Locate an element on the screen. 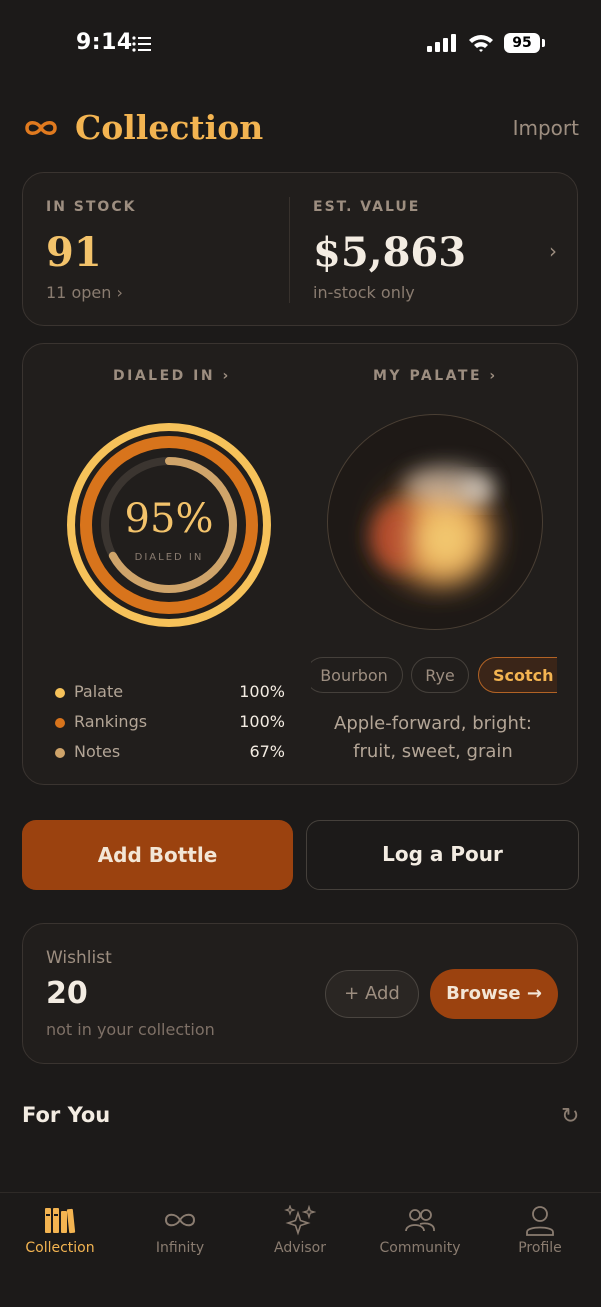 The image size is (601, 1307). tab-collection: Collection is located at coordinates (60, 1233).